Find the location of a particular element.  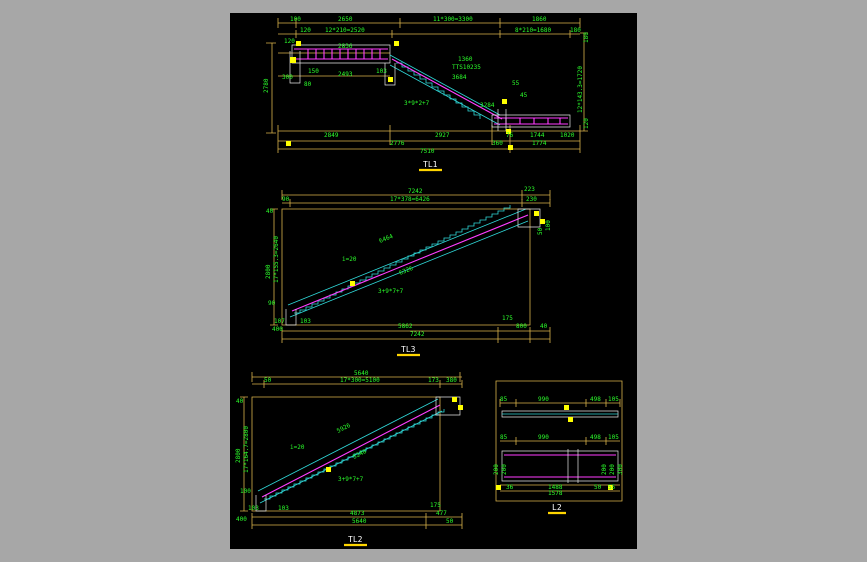

dim-text: 1774 is located at coordinates (539, 143).